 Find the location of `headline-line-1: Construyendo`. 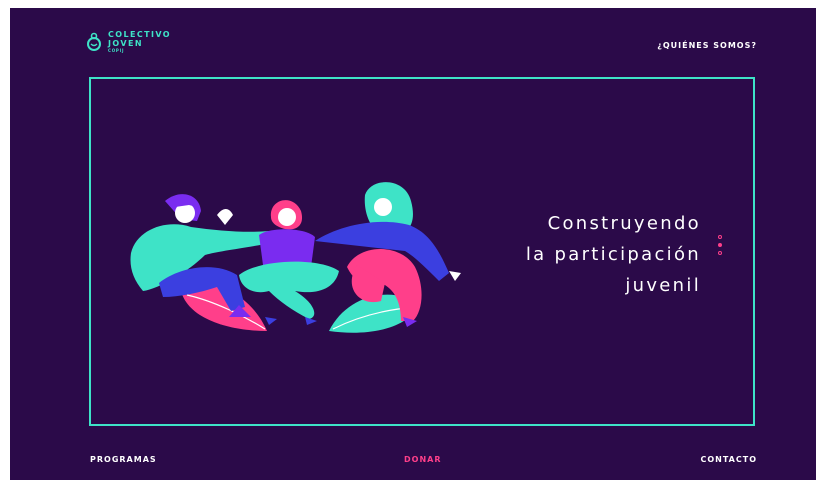

headline-line-1: Construyendo is located at coordinates (624, 223).